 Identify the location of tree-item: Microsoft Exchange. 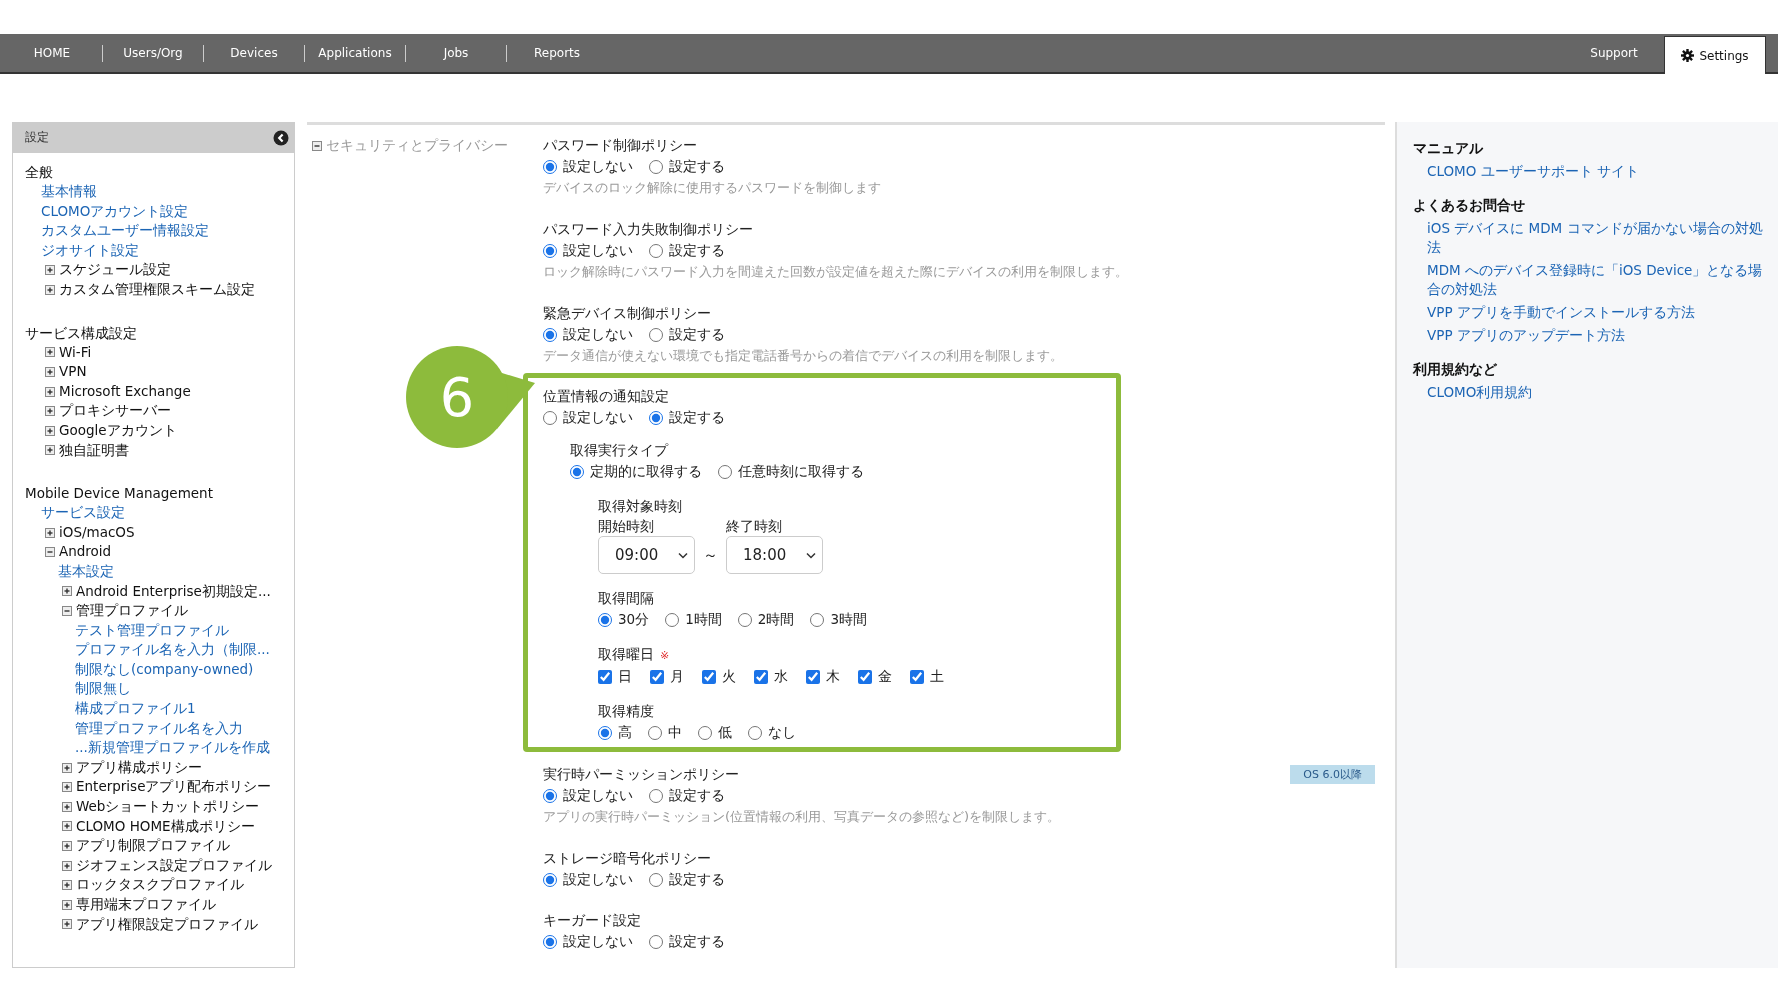
(125, 391).